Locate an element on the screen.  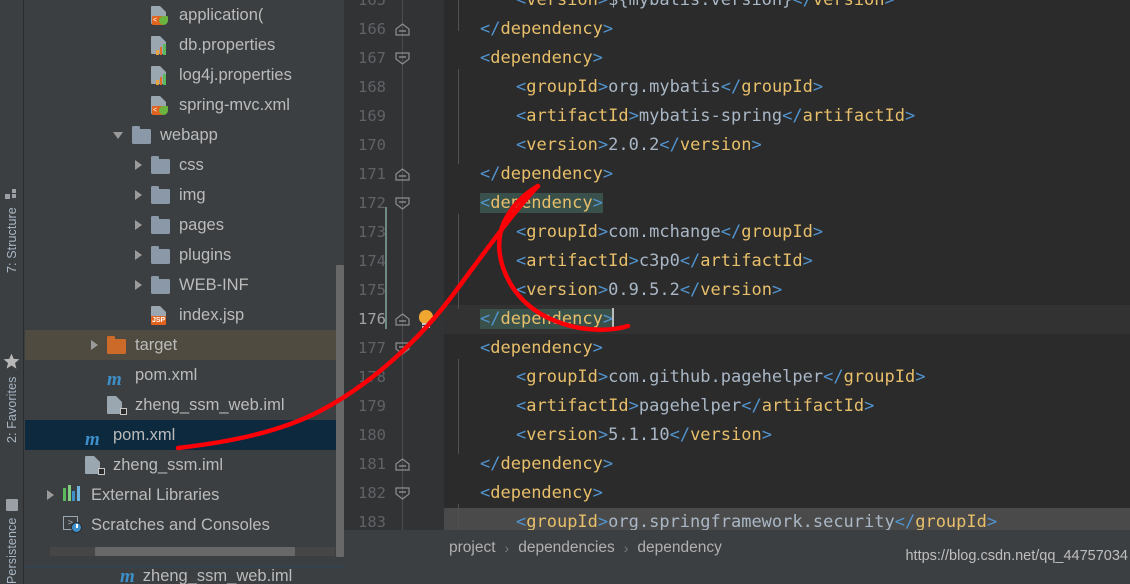
code-line-177: <dependency> is located at coordinates (787, 348).